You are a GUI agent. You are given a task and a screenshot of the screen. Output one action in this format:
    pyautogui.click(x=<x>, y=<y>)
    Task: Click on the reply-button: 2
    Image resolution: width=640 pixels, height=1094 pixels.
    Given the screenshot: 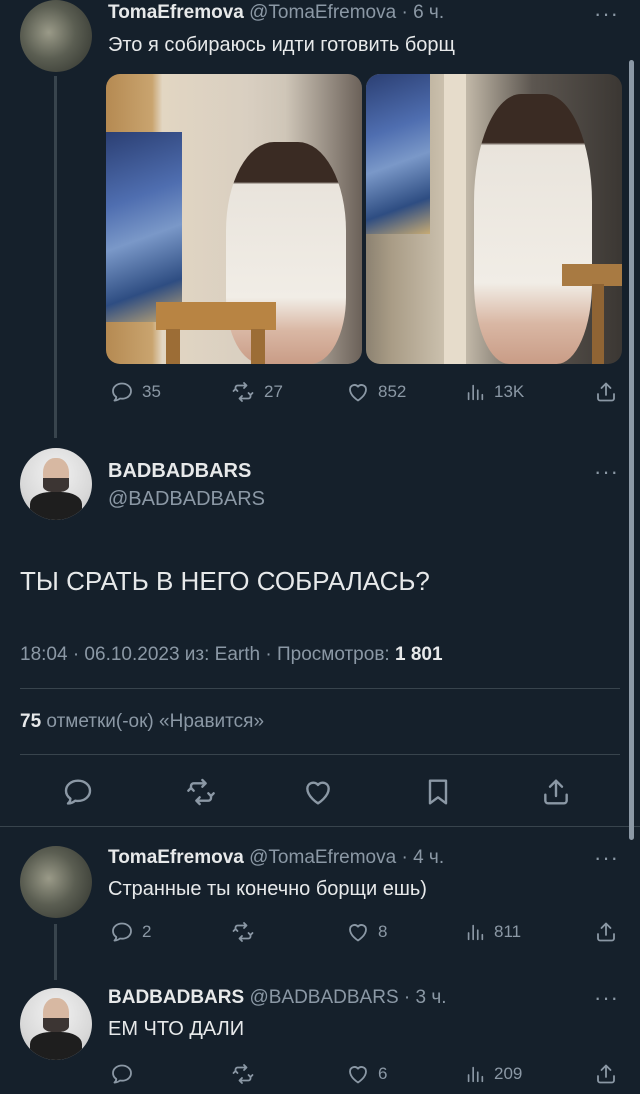 What is the action you would take?
    pyautogui.click(x=130, y=932)
    